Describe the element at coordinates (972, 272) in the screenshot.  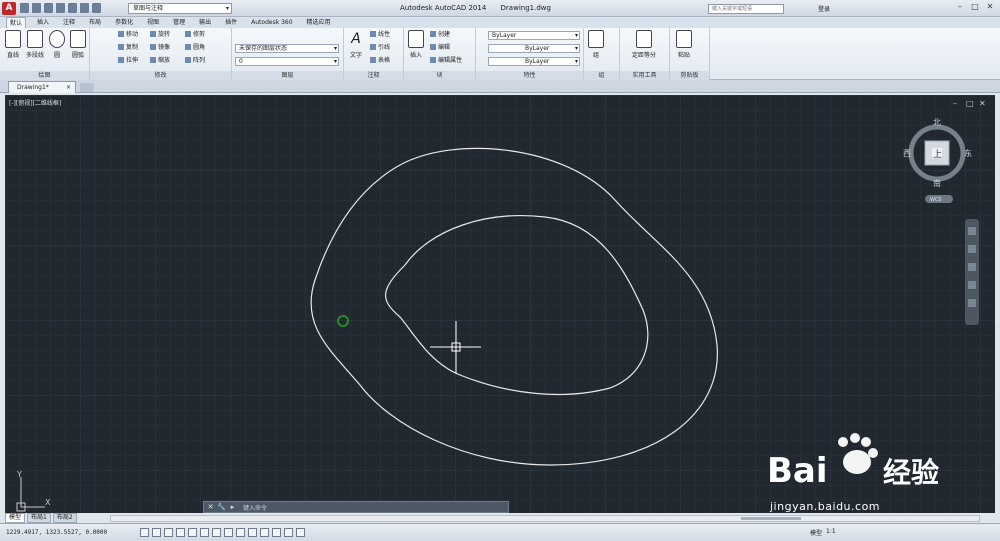
I see `navigation-bar` at that location.